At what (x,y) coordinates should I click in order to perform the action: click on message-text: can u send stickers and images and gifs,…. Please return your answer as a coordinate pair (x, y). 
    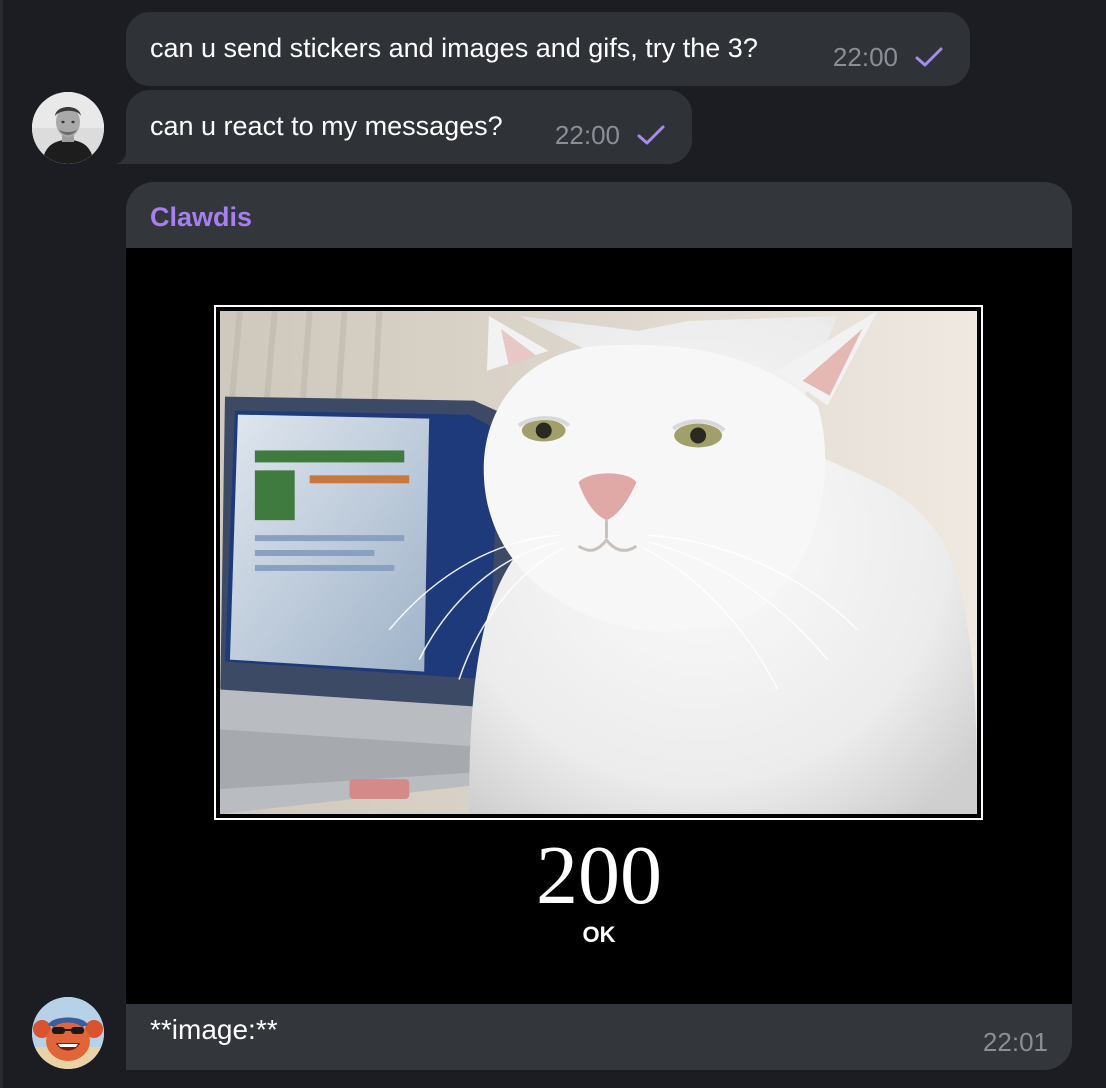
    Looking at the image, I should click on (454, 48).